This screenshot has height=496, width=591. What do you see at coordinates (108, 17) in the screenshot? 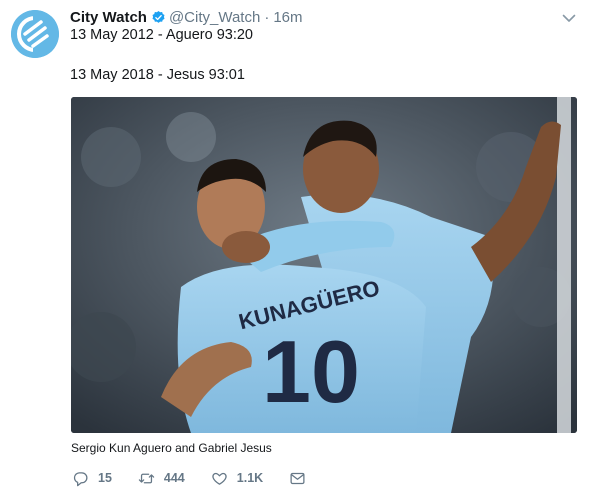
I see `author-name: City Watch` at bounding box center [108, 17].